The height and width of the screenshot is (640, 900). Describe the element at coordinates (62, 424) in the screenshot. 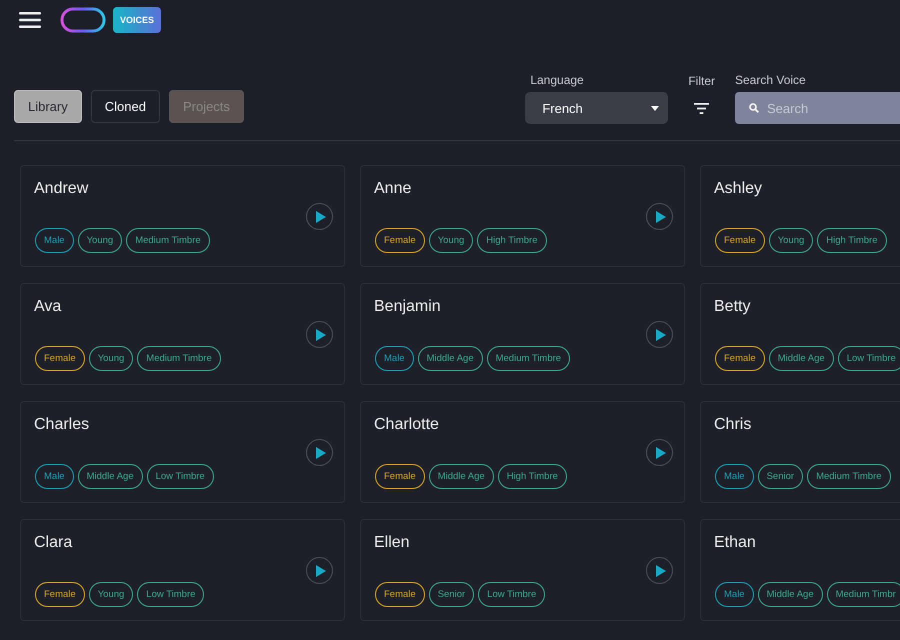

I see `voice-name: Charles` at that location.